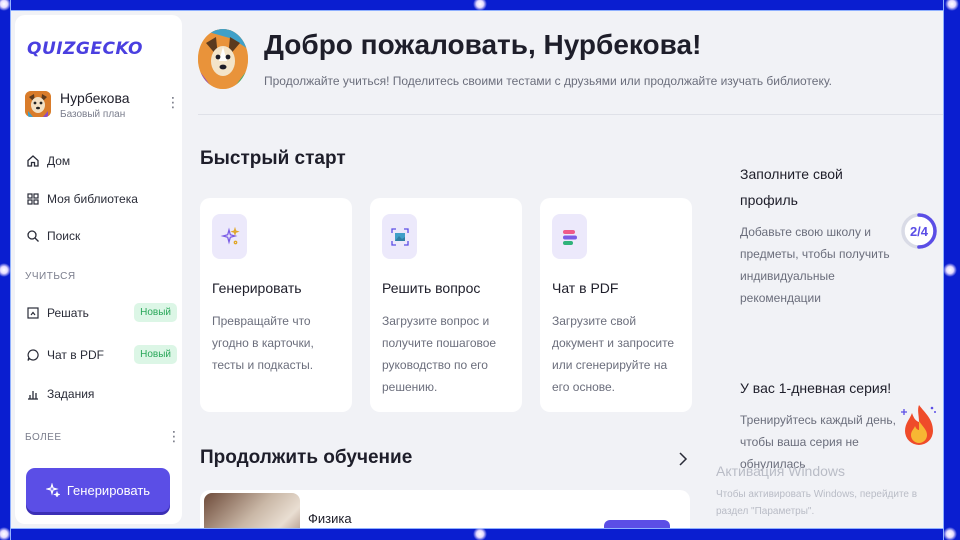 The image size is (960, 540). What do you see at coordinates (174, 436) in the screenshot?
I see `more-kebab-icon: ⋮` at bounding box center [174, 436].